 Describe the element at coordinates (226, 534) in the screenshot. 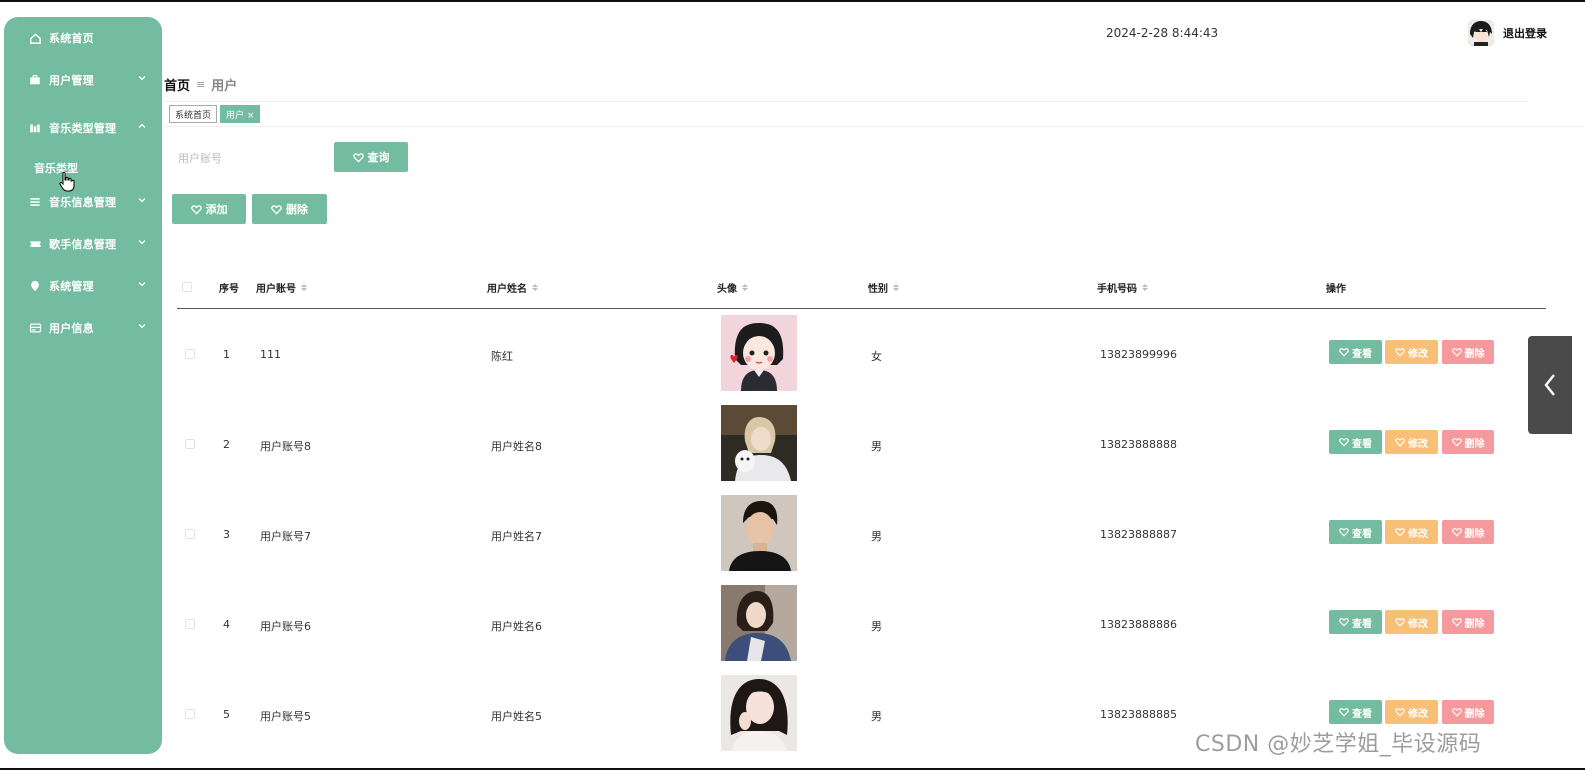

I see `cell-index: 3` at that location.